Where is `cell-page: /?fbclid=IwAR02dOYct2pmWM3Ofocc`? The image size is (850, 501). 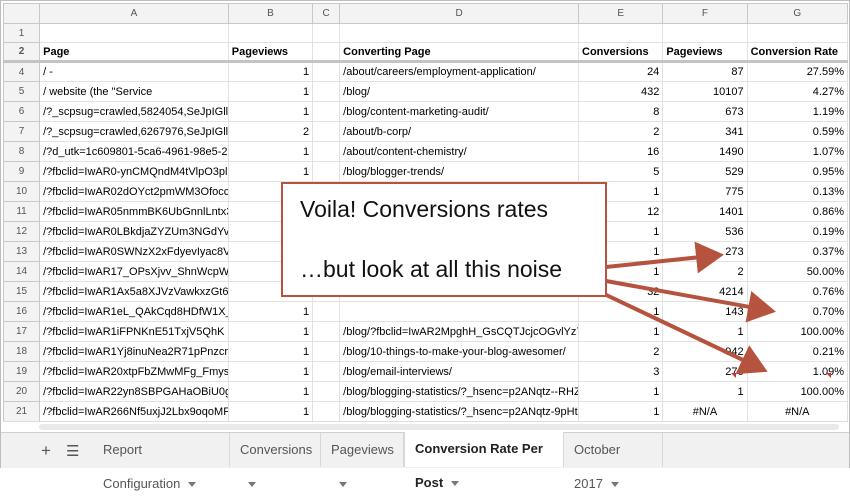
cell-page: /?fbclid=IwAR02dOYct2pmWM3Ofocc is located at coordinates (134, 191).